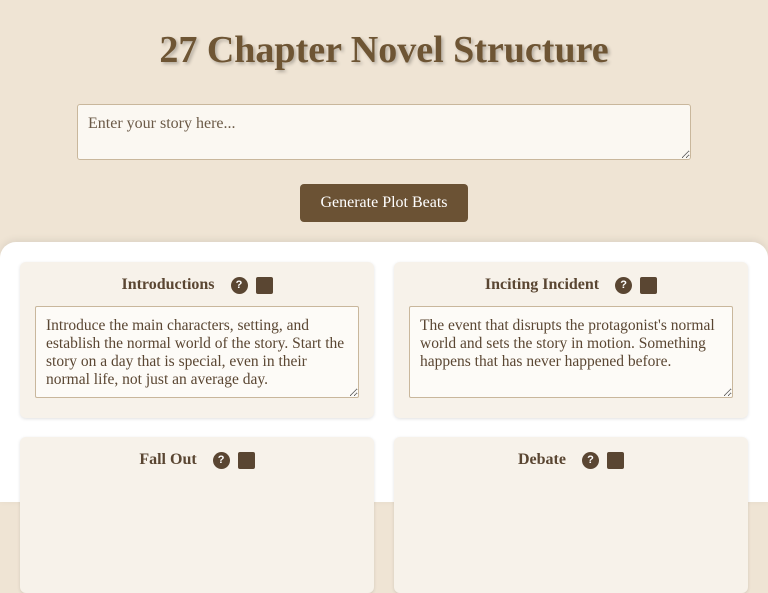  Describe the element at coordinates (168, 284) in the screenshot. I see `beat-title: Introductions` at that location.